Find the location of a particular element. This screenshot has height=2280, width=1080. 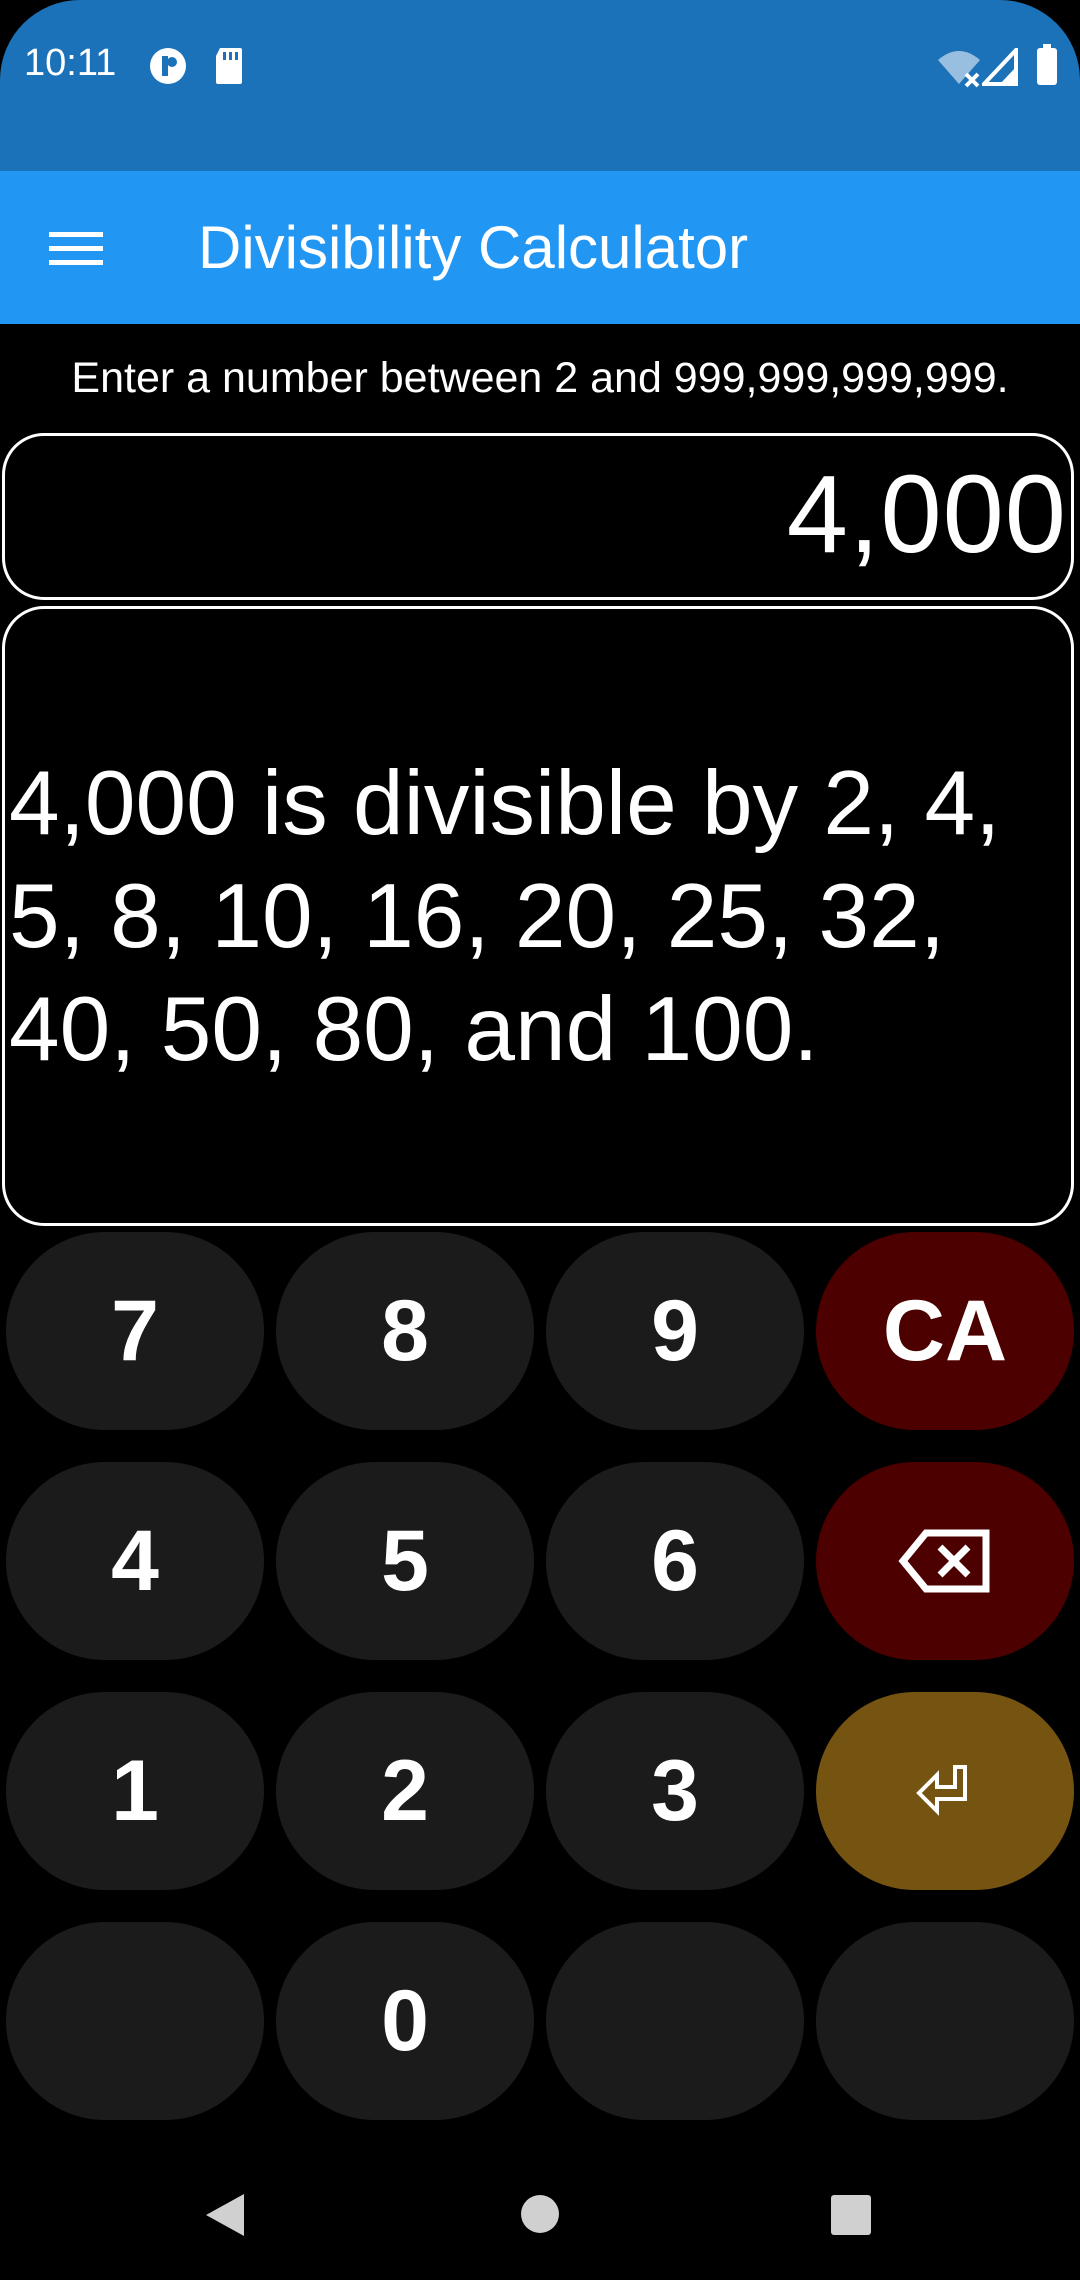

battery-icon is located at coordinates (1047, 67).